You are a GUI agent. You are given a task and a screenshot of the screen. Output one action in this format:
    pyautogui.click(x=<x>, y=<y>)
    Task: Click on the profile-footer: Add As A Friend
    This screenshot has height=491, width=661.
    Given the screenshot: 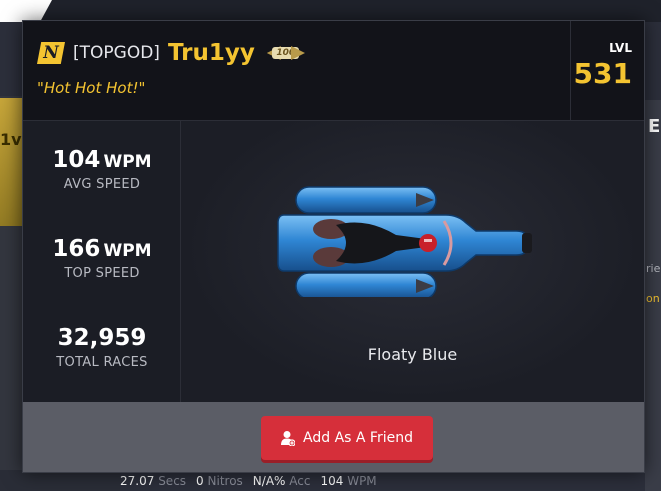 What is the action you would take?
    pyautogui.click(x=333, y=437)
    